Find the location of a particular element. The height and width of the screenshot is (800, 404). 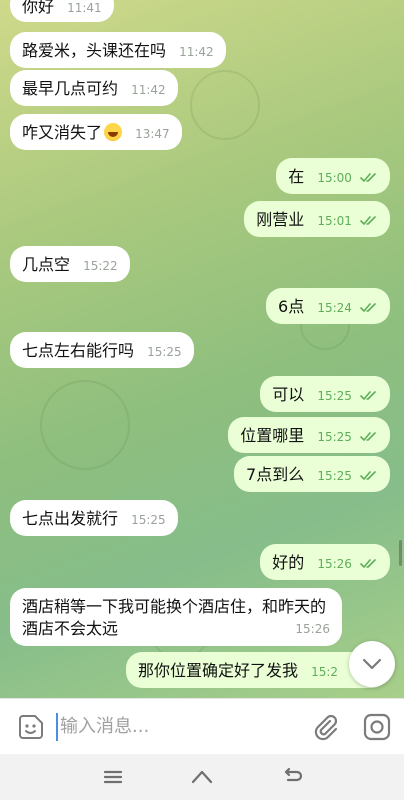

home-icon is located at coordinates (202, 777).